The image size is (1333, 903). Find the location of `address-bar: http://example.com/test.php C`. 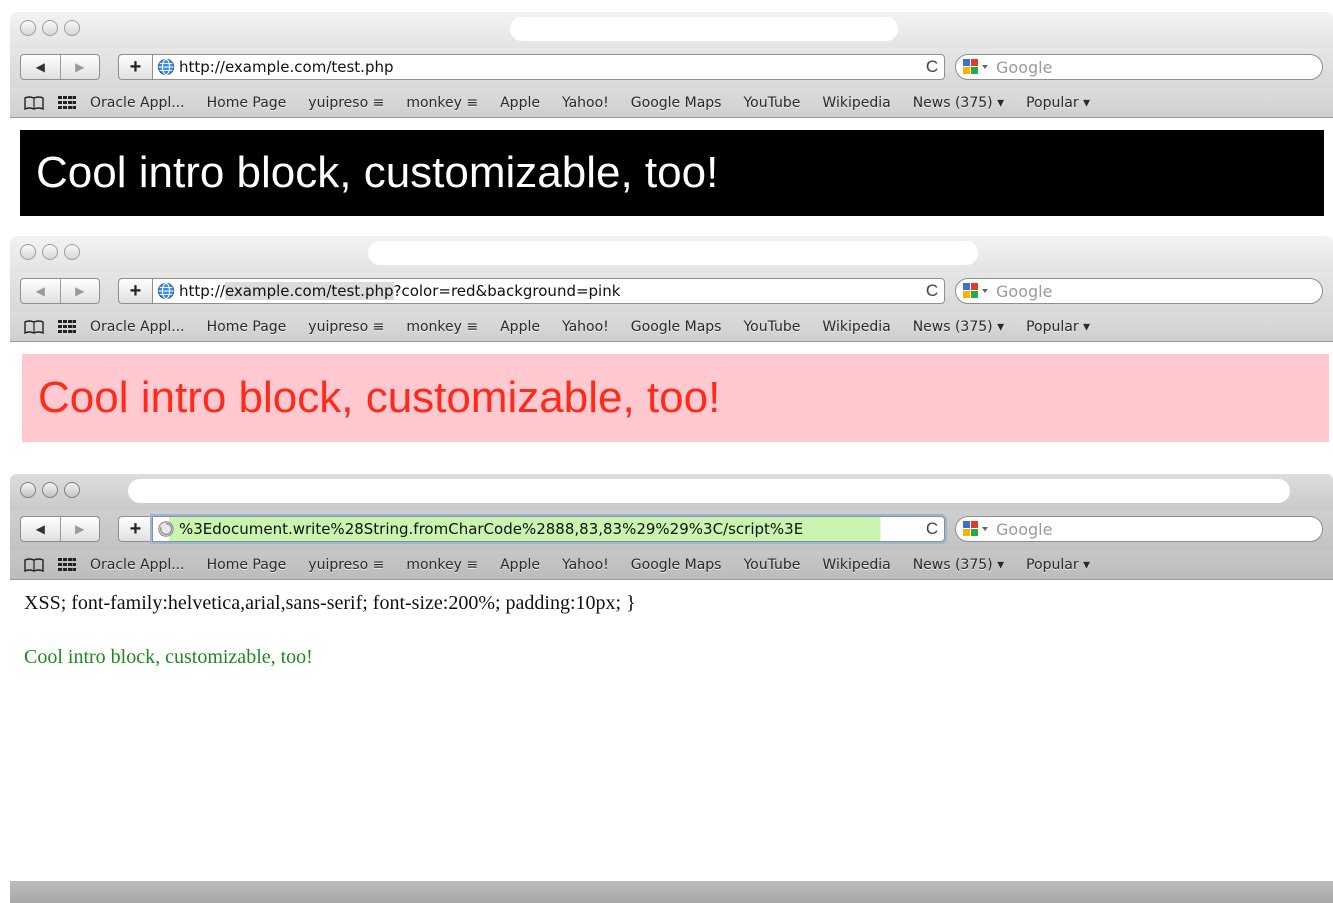

address-bar: http://example.com/test.php C is located at coordinates (548, 67).